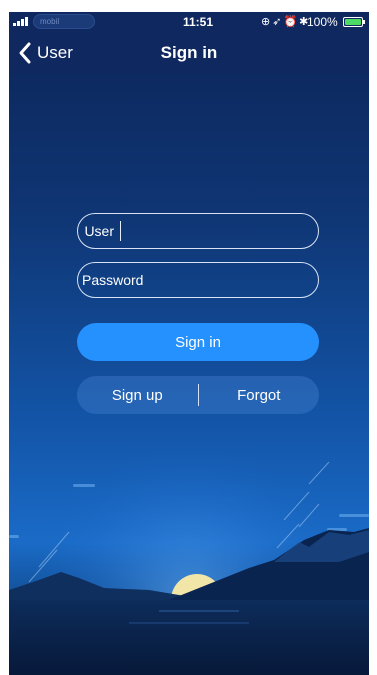 The image size is (377, 675). I want to click on battery-icon, so click(354, 22).